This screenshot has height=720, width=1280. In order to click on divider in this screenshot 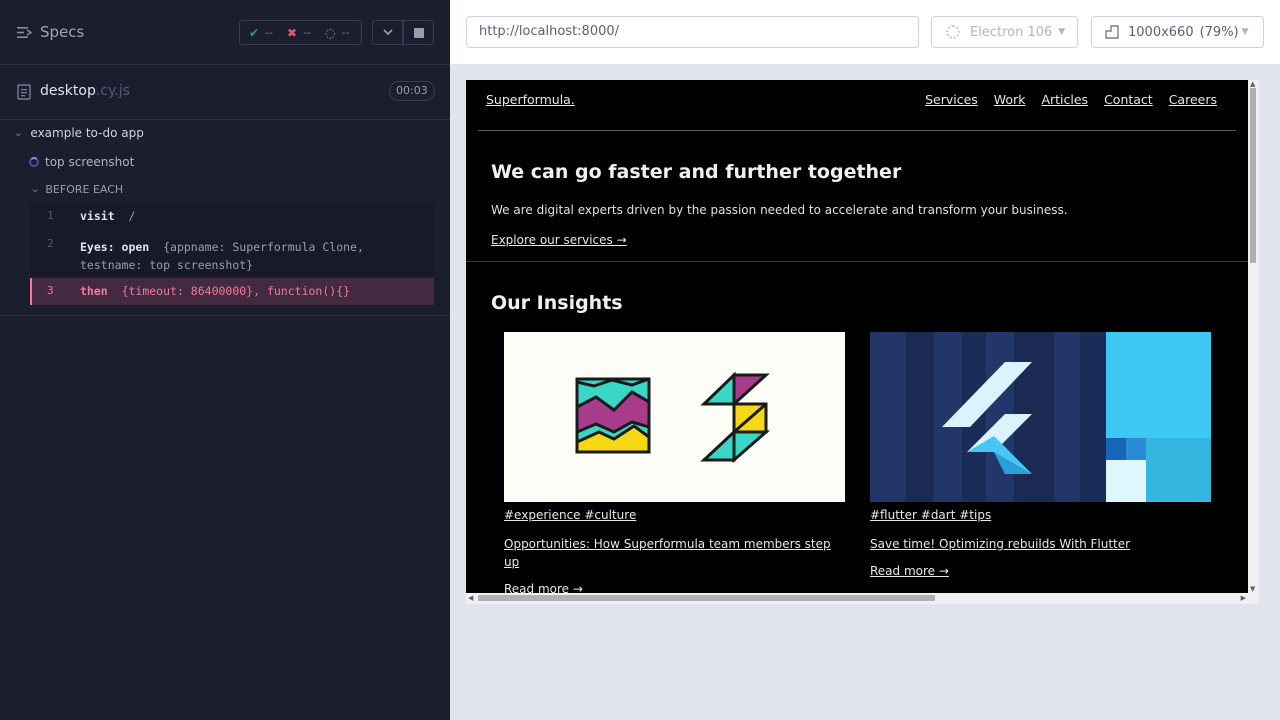, I will do `click(225, 315)`.